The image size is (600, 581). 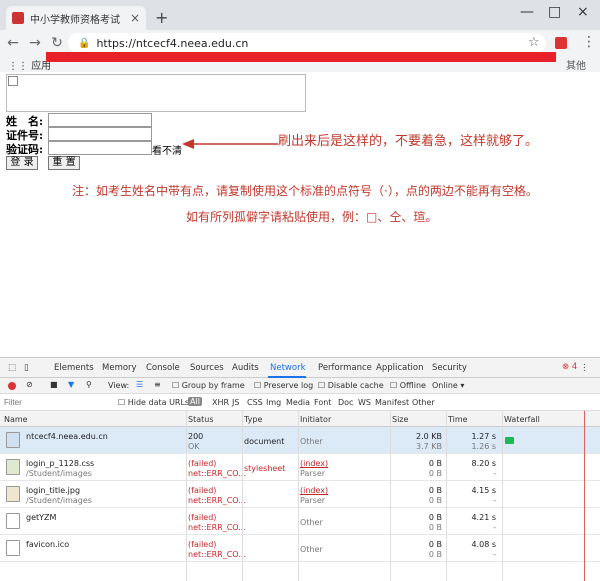 I want to click on overview-icon: ≡, so click(x=157, y=384).